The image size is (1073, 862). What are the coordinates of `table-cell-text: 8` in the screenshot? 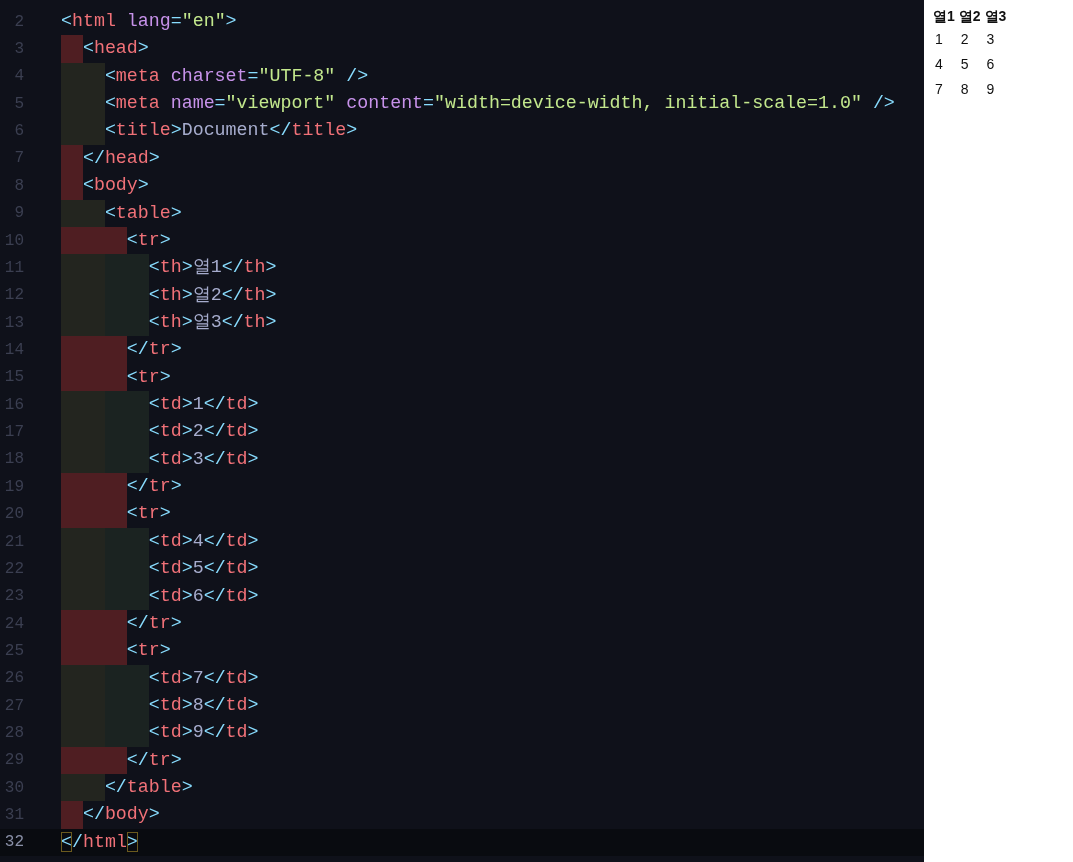 It's located at (964, 89).